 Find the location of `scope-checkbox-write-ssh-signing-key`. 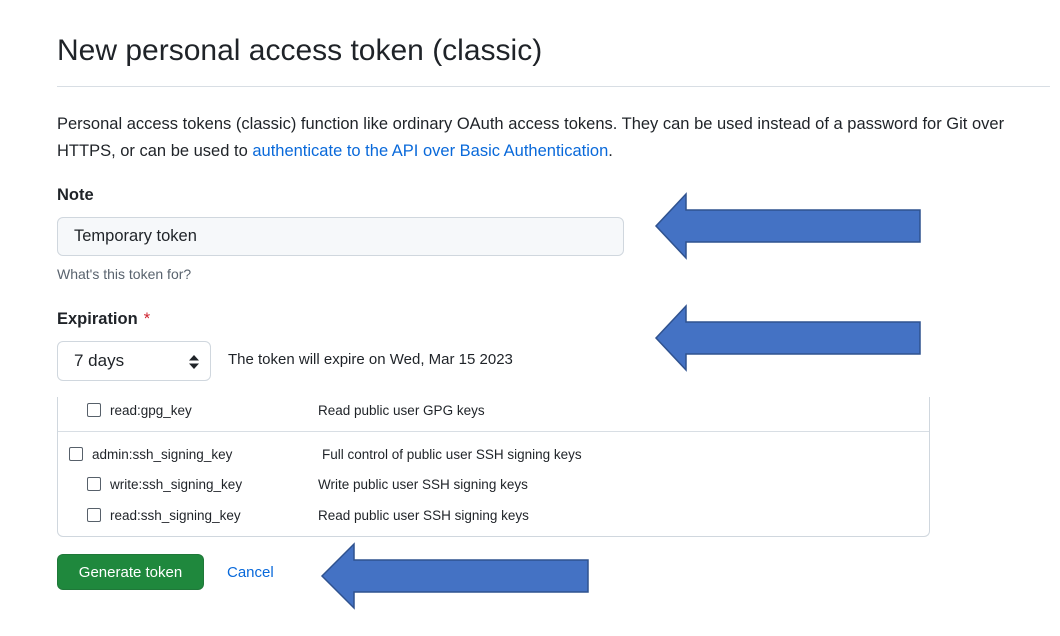

scope-checkbox-write-ssh-signing-key is located at coordinates (94, 484).